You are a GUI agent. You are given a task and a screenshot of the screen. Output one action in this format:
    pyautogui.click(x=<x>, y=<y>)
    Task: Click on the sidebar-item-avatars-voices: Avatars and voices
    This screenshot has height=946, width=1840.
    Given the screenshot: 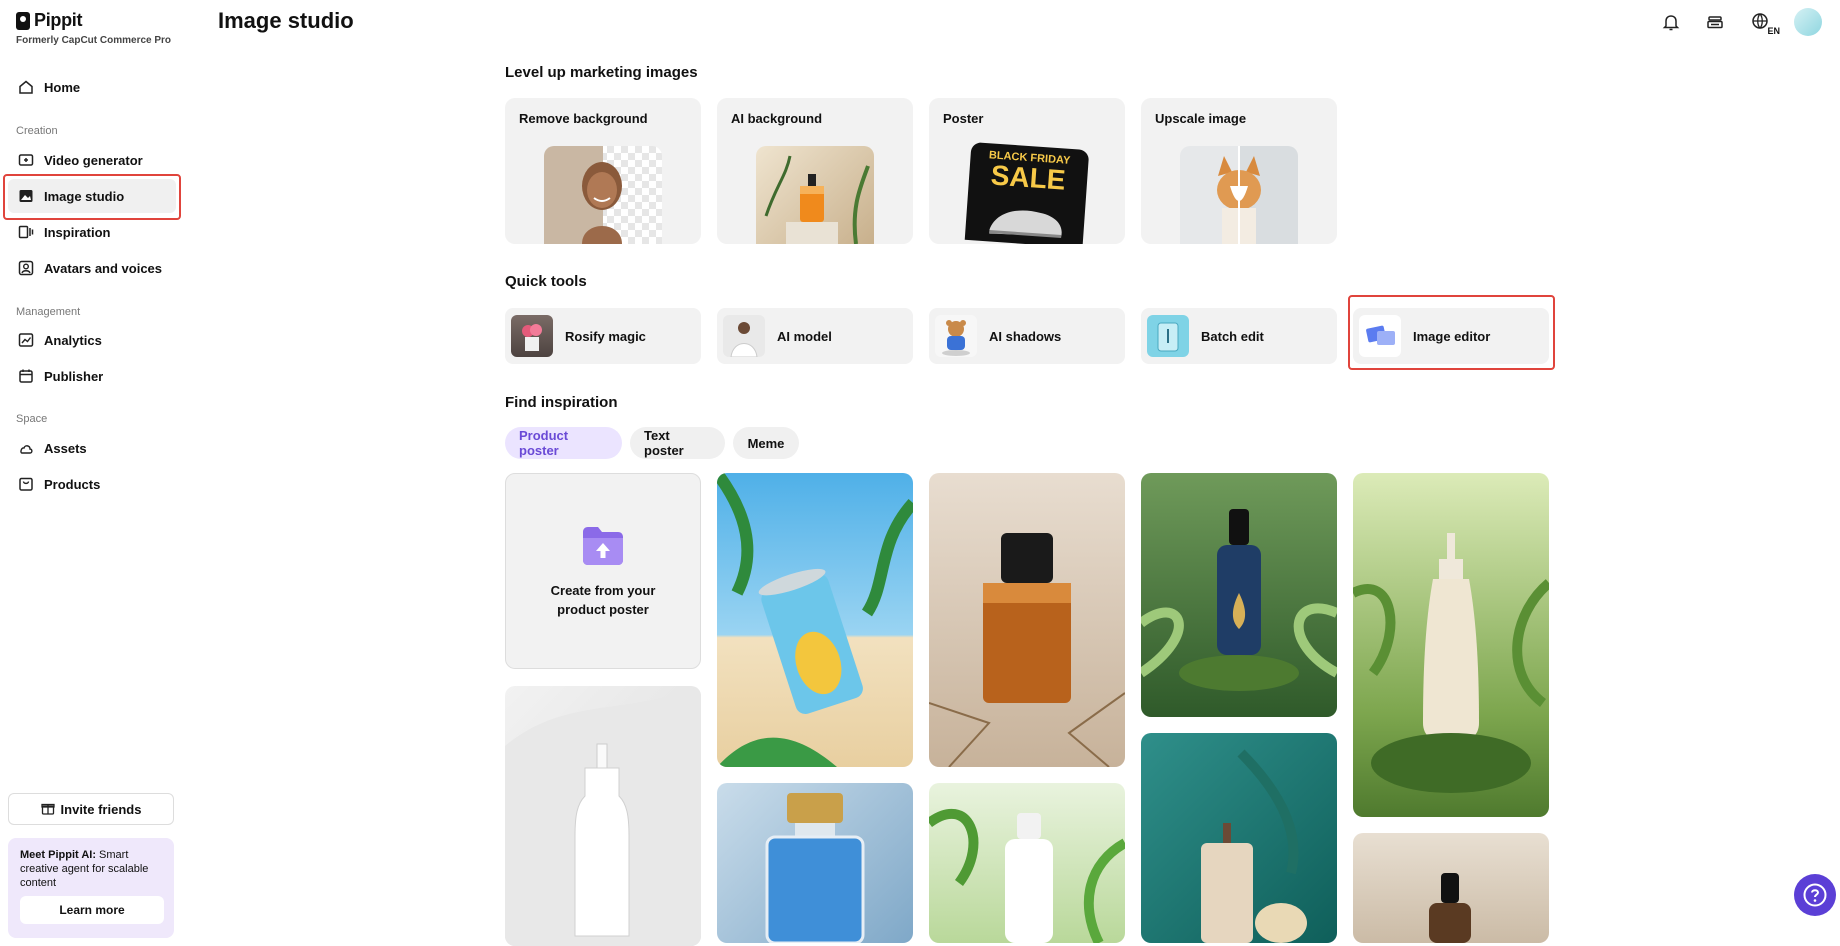 What is the action you would take?
    pyautogui.click(x=92, y=268)
    